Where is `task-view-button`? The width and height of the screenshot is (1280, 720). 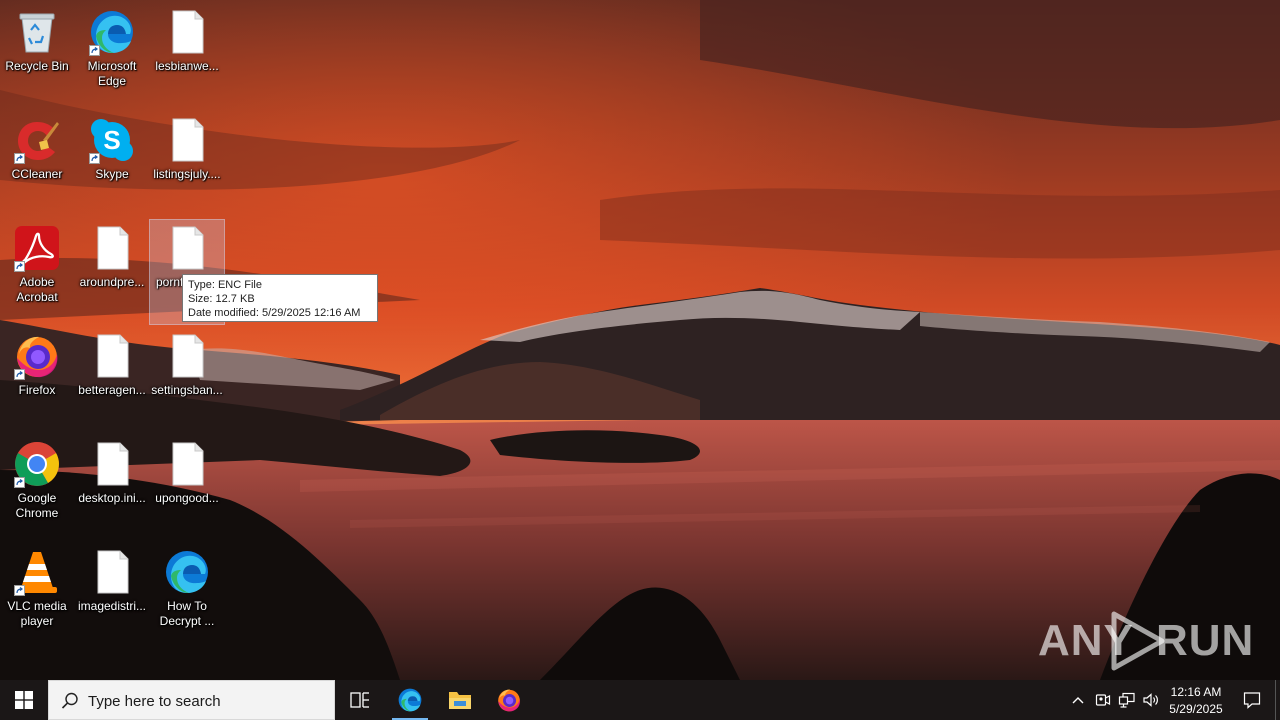 task-view-button is located at coordinates (360, 700).